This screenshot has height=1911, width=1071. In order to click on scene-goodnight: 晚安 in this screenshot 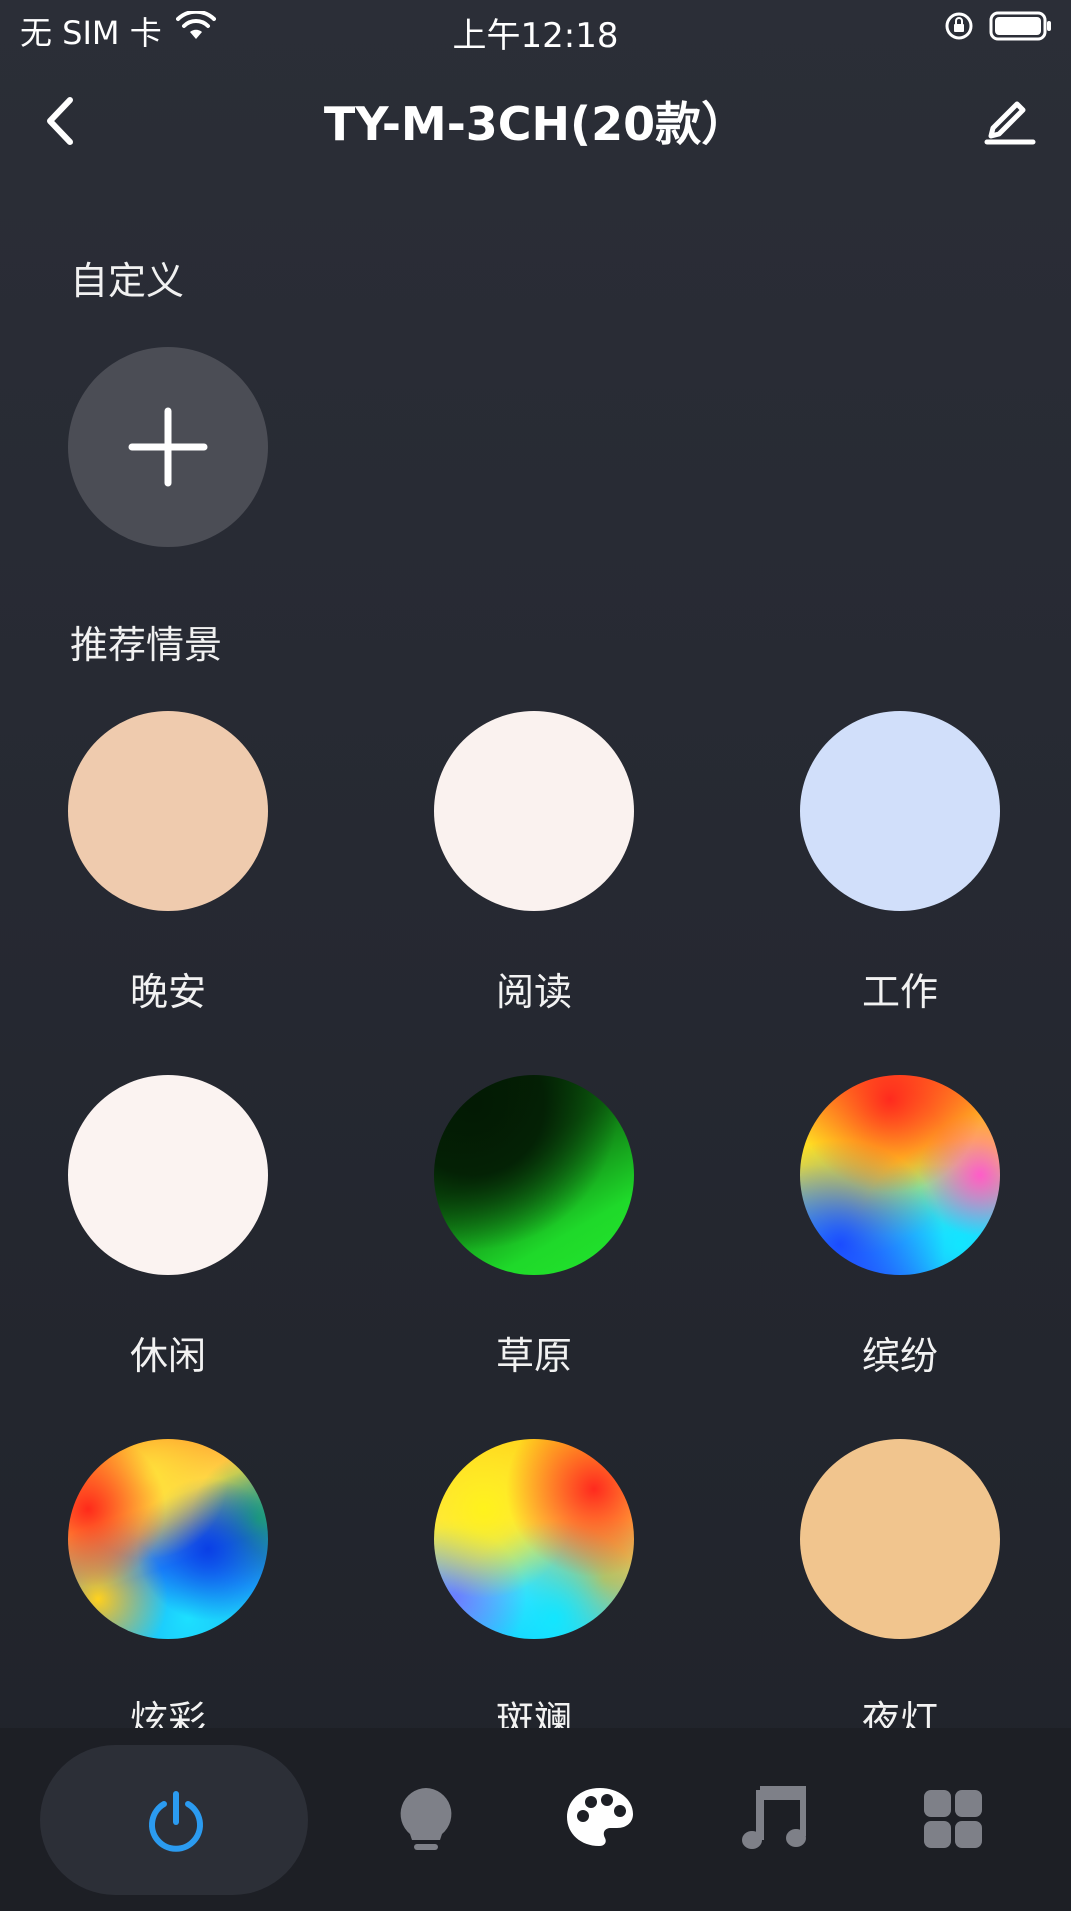, I will do `click(168, 862)`.